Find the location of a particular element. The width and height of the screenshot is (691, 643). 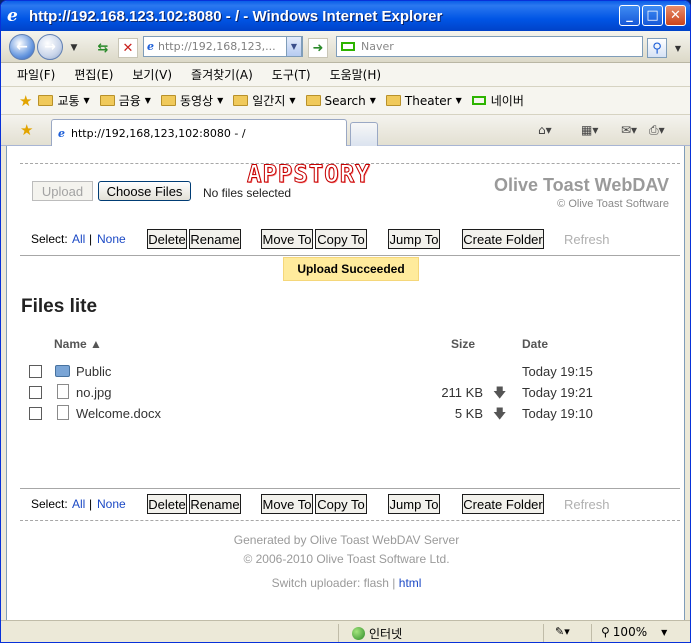

fav-item-naver: 네이버 is located at coordinates (497, 100).